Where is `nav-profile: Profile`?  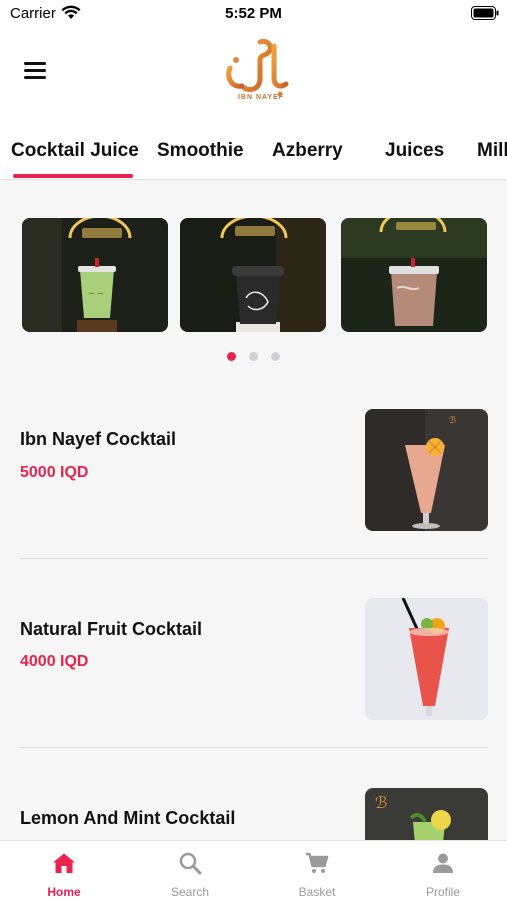
nav-profile: Profile is located at coordinates (443, 870).